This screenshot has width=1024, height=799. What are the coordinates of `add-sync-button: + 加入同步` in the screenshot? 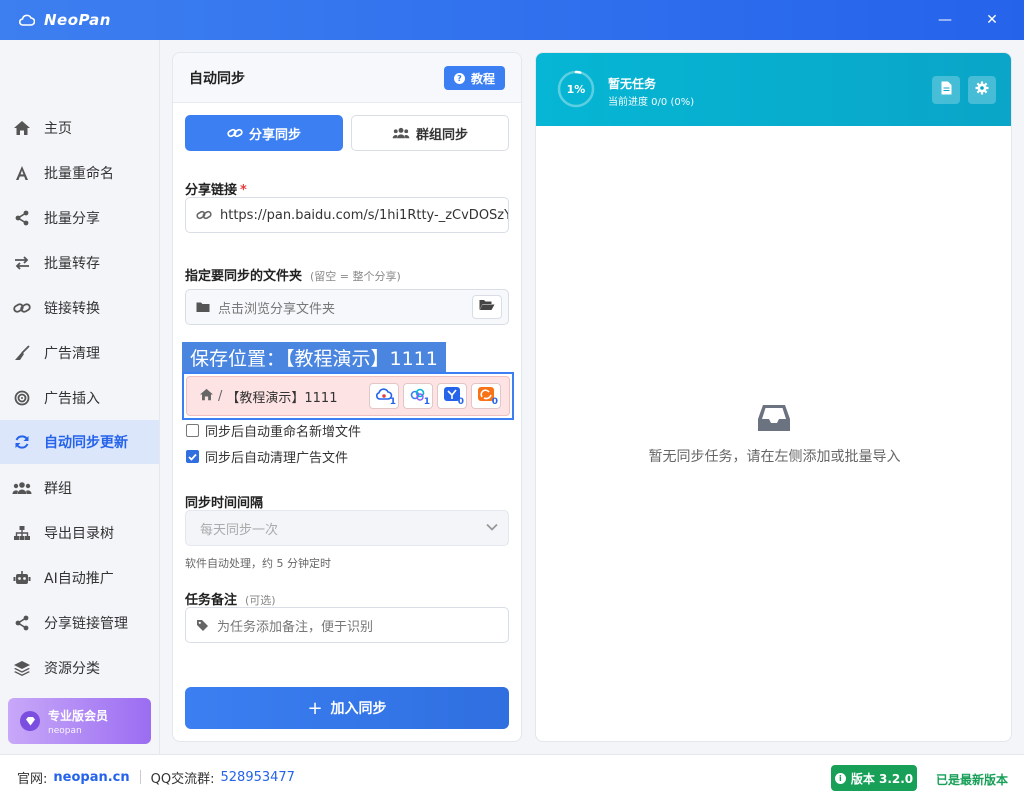 It's located at (347, 708).